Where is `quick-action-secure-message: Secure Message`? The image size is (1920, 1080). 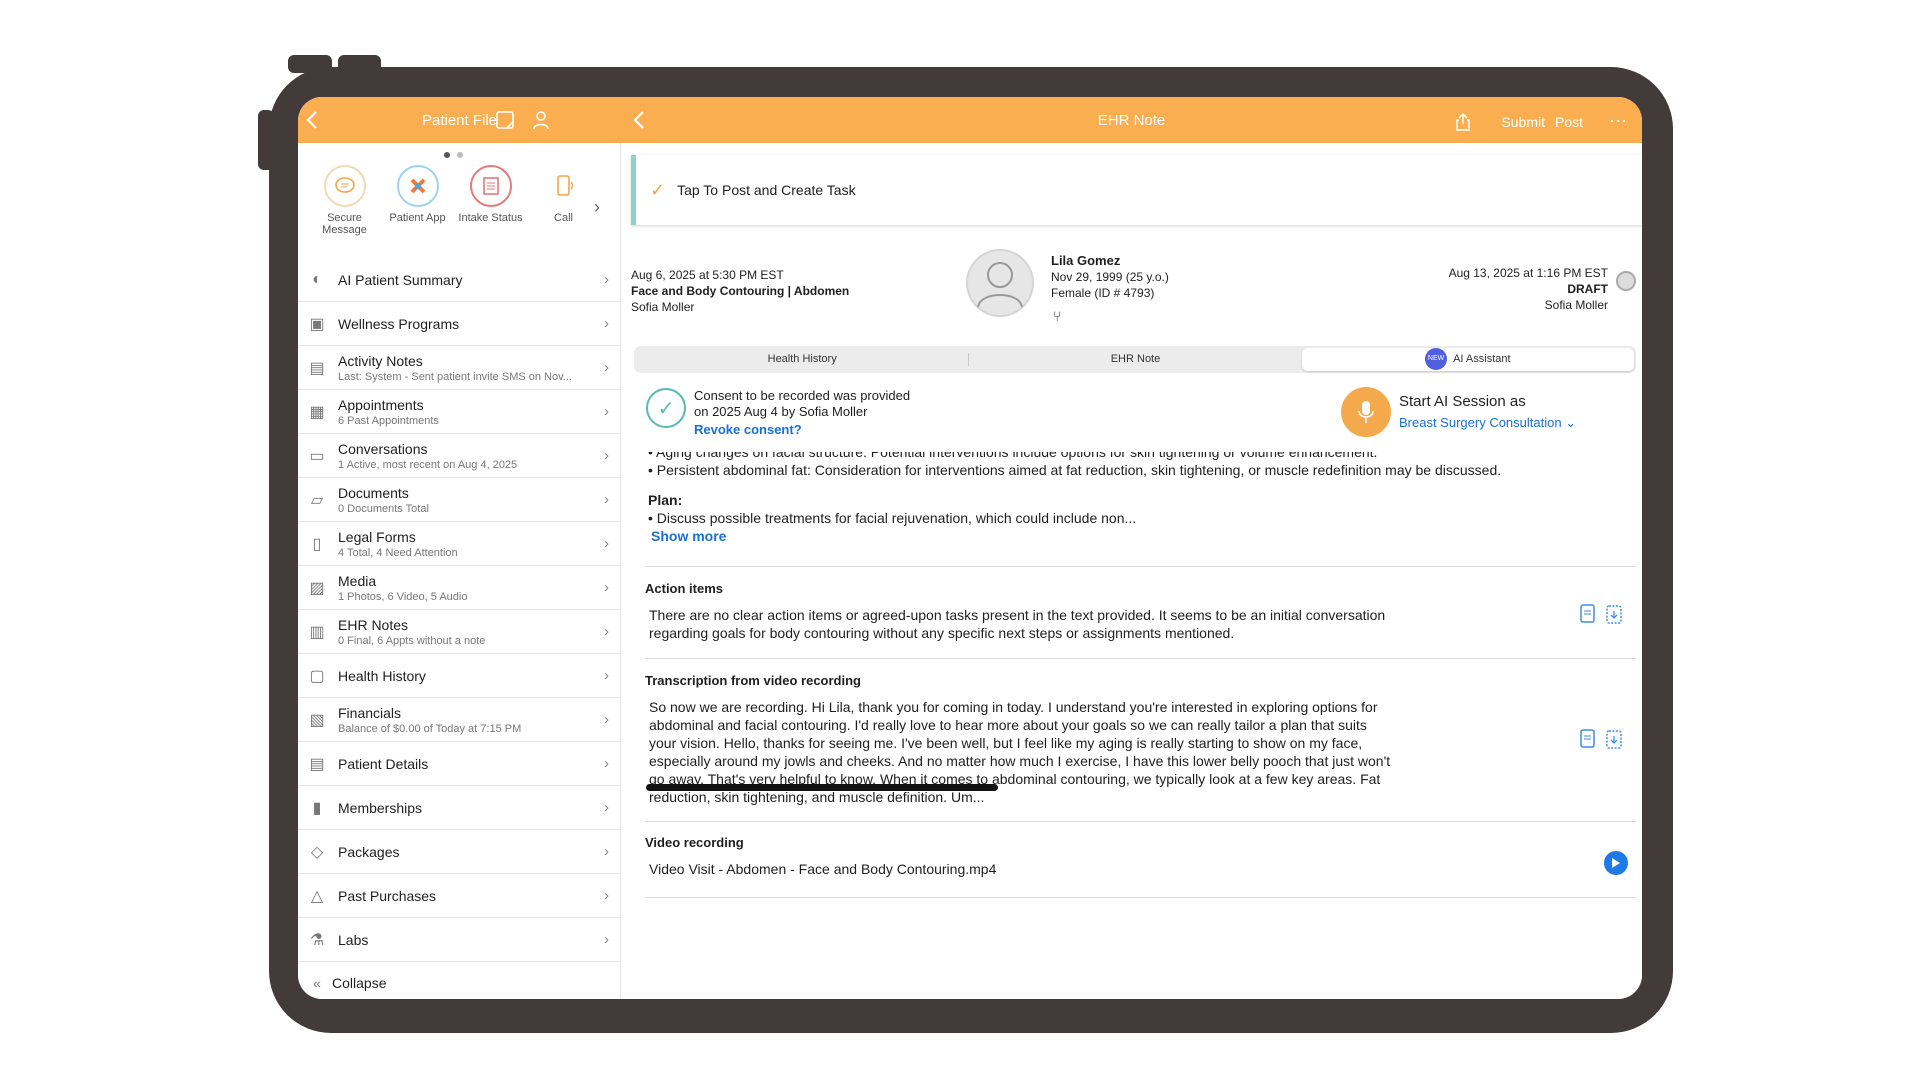 quick-action-secure-message: Secure Message is located at coordinates (344, 205).